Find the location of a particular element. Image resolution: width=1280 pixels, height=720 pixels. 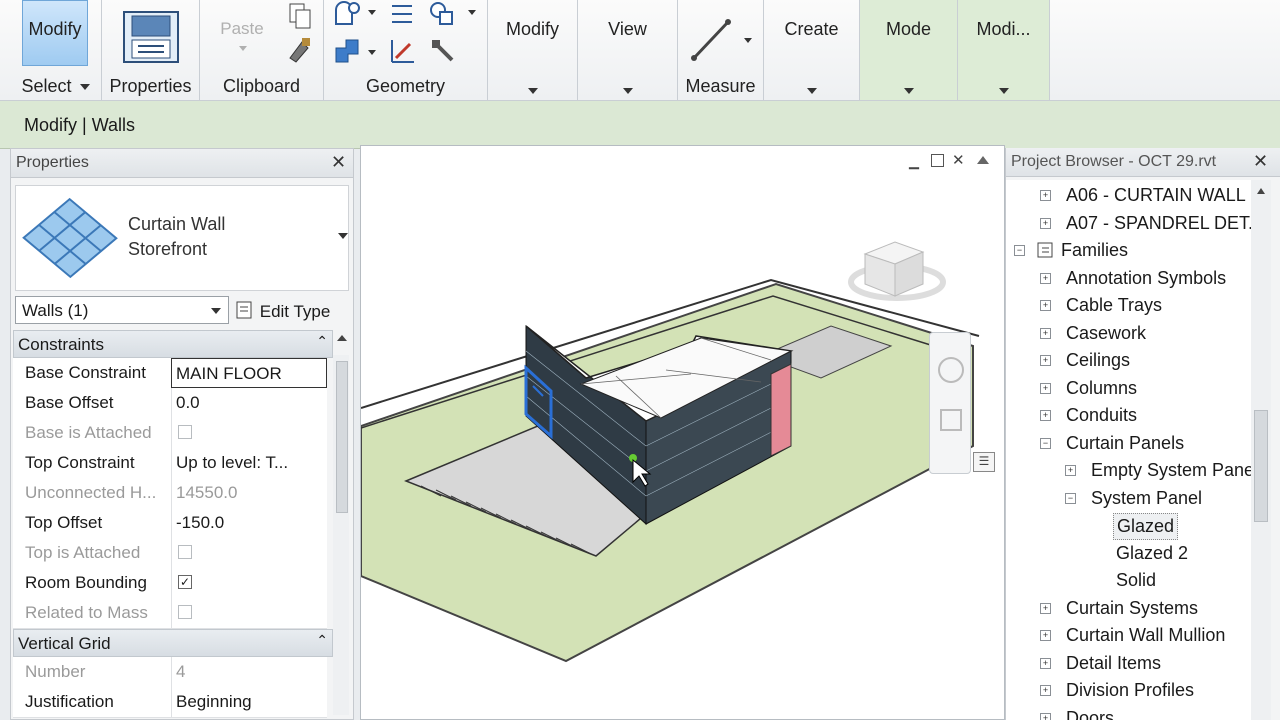

tree-item: Empty System Pane is located at coordinates (1171, 470).